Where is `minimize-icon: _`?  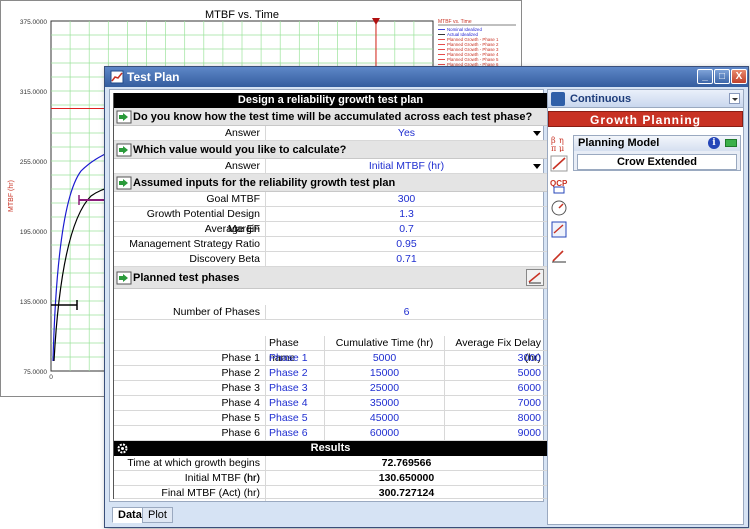
minimize-icon: _ is located at coordinates (705, 76).